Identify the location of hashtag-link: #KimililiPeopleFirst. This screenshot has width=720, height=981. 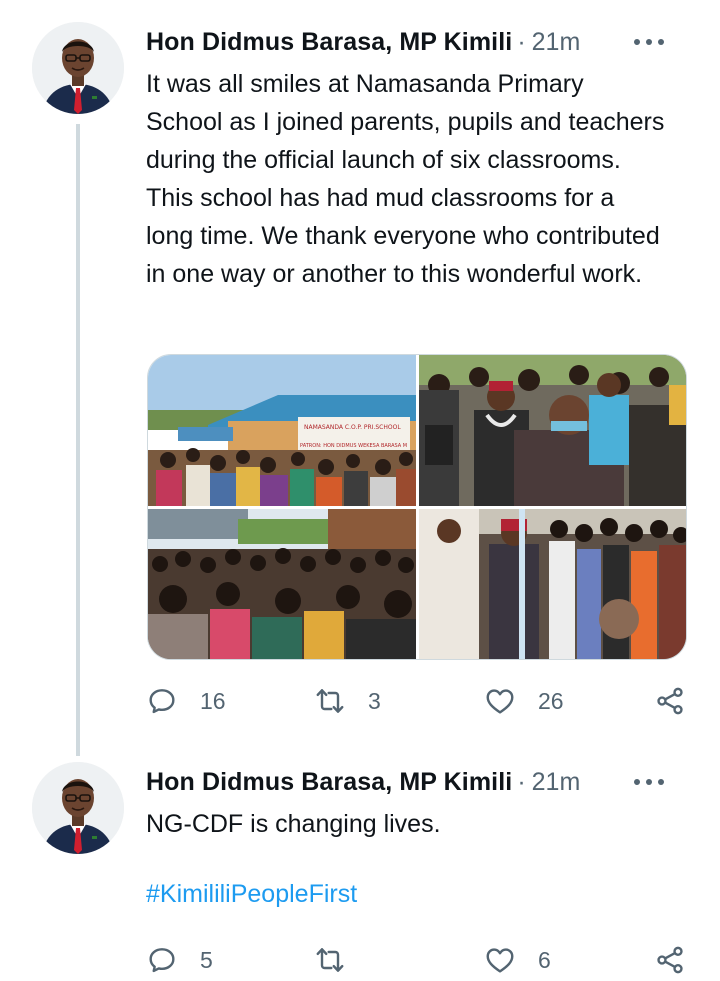
(251, 894).